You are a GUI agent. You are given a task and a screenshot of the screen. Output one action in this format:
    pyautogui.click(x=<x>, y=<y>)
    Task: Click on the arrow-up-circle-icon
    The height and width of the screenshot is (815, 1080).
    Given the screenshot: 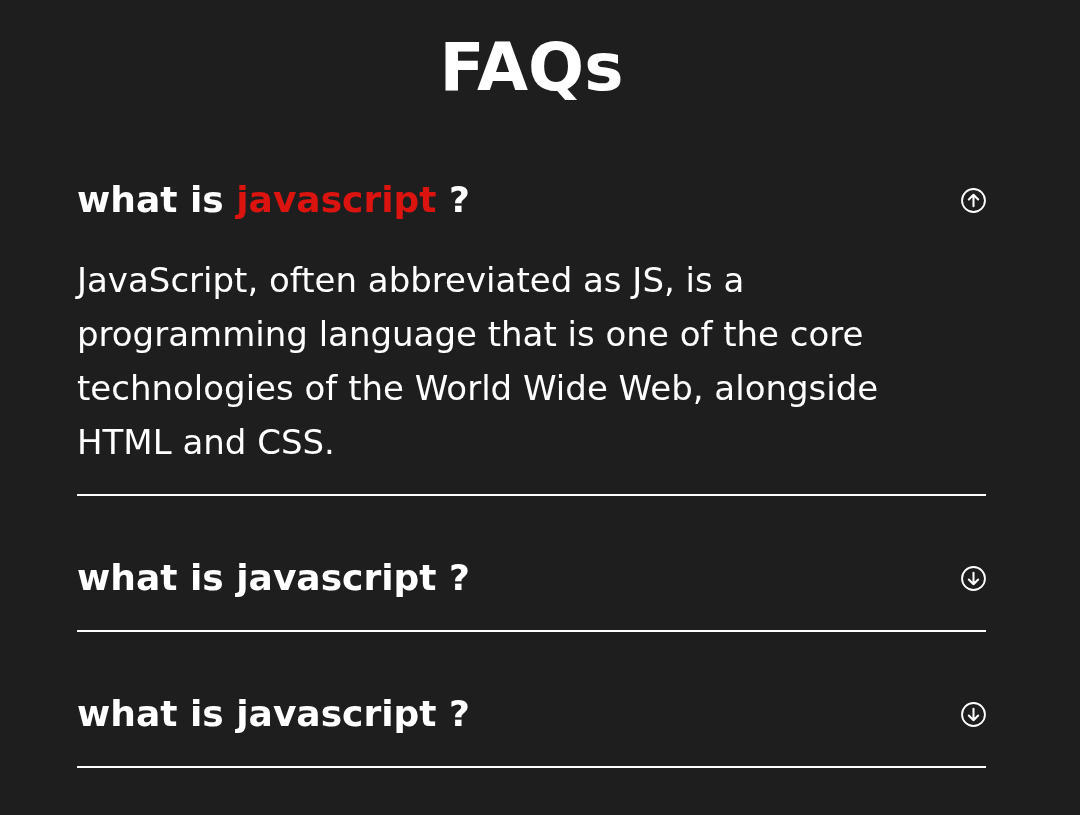 What is the action you would take?
    pyautogui.click(x=973, y=200)
    